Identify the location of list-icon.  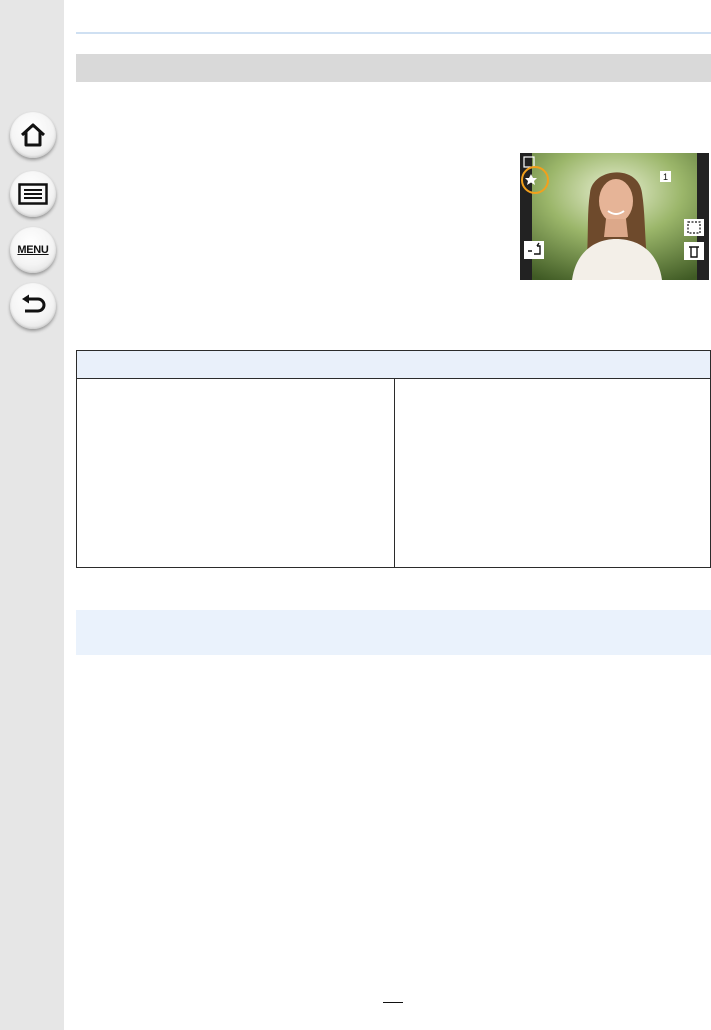
(33, 194).